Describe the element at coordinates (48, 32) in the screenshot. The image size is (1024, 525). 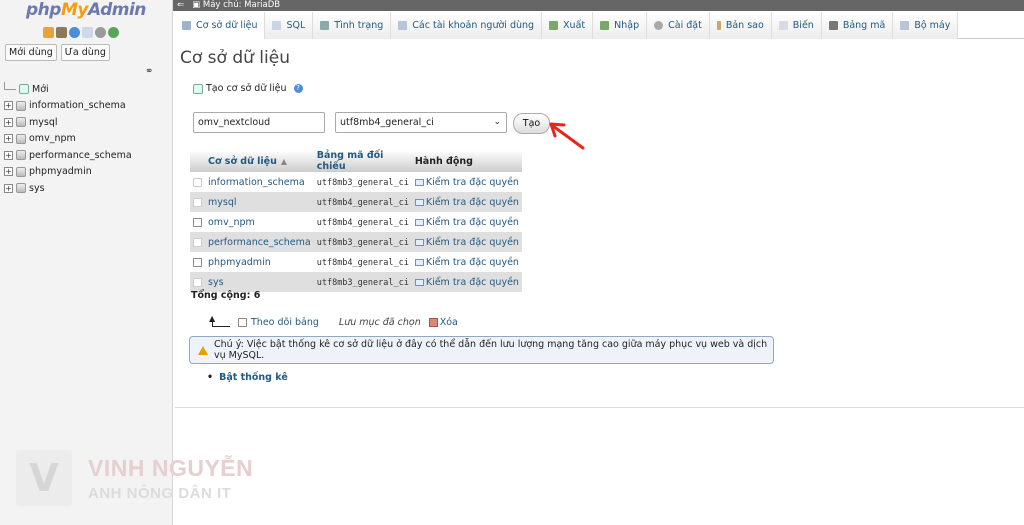
I see `home-icon` at that location.